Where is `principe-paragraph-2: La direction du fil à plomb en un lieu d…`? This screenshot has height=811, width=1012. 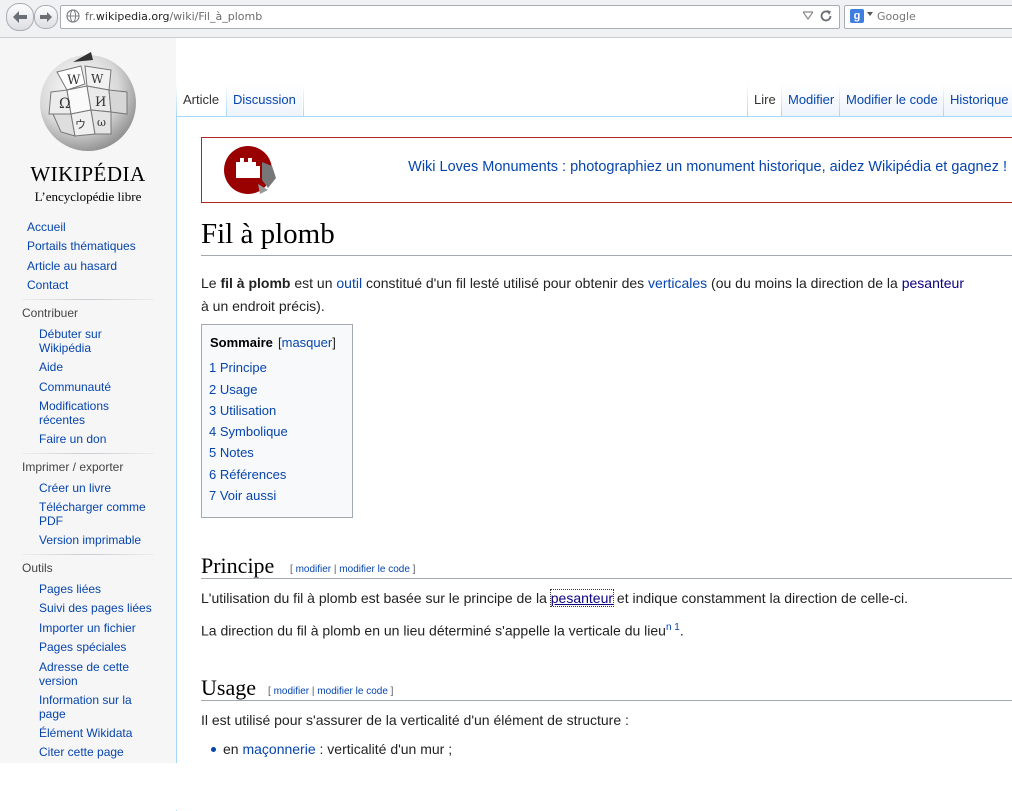 principe-paragraph-2: La direction du fil à plomb en un lieu d… is located at coordinates (442, 629).